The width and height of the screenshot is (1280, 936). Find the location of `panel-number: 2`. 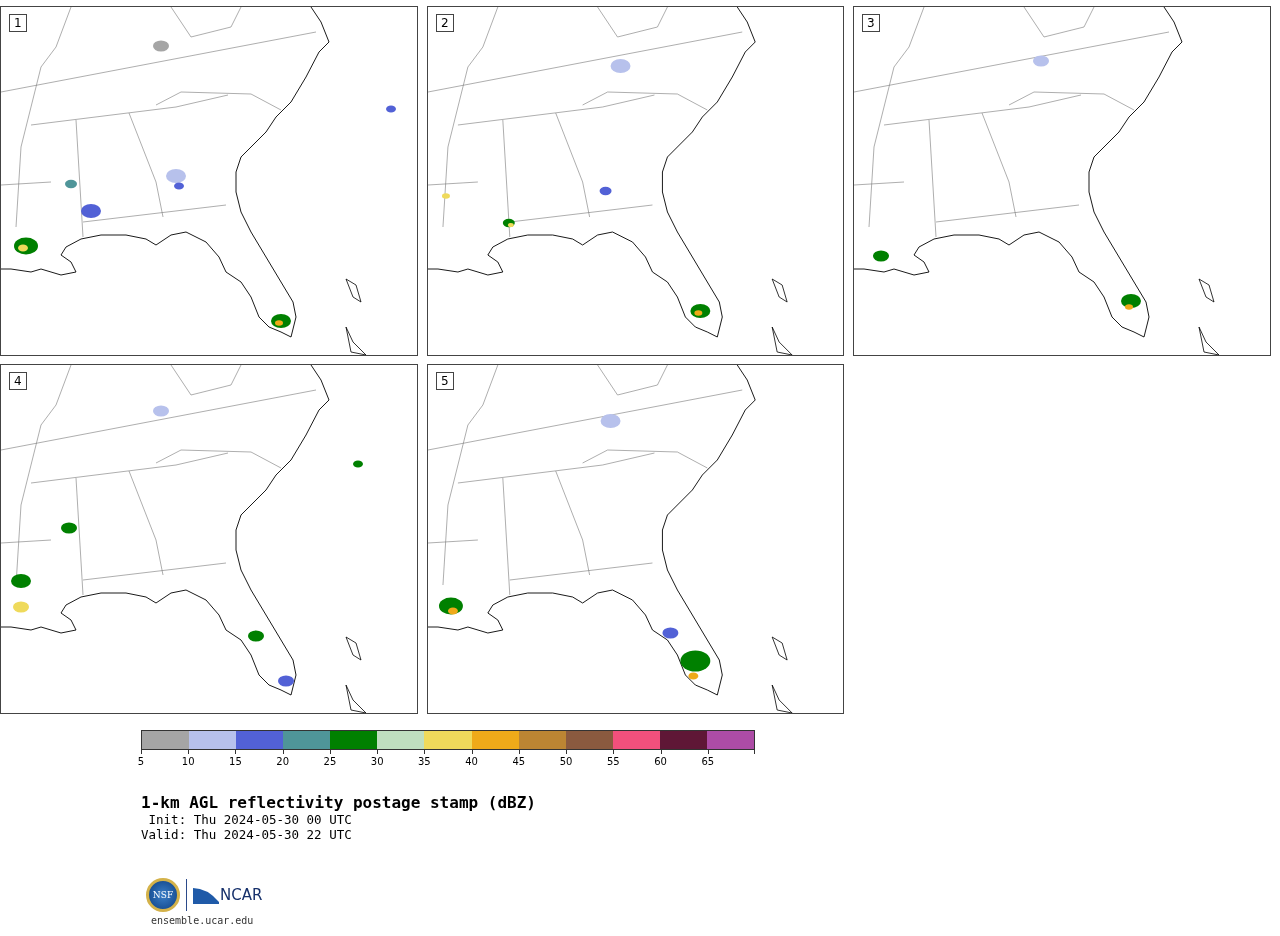

panel-number: 2 is located at coordinates (445, 23).